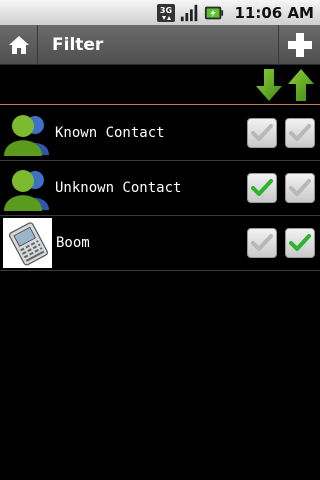  I want to click on arrow-down-icon, so click(269, 85).